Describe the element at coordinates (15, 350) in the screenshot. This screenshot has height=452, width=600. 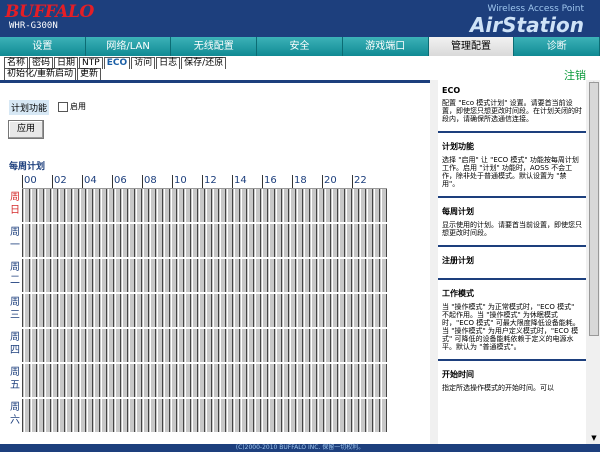
I see `day-label-char: 四` at that location.